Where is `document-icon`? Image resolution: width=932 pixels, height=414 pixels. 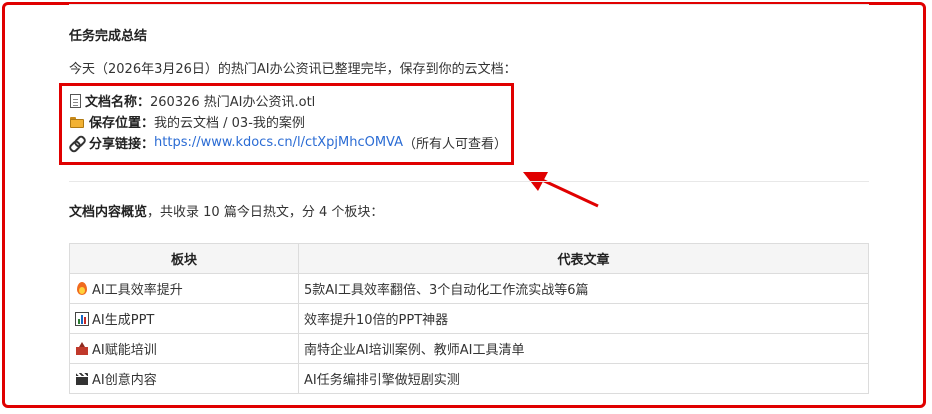 document-icon is located at coordinates (75, 100).